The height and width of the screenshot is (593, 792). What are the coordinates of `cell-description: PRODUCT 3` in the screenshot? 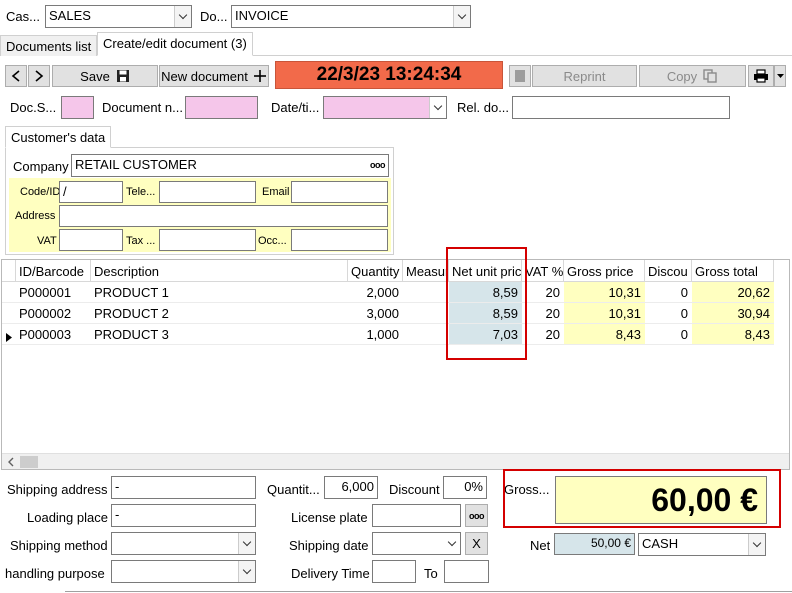 It's located at (219, 334).